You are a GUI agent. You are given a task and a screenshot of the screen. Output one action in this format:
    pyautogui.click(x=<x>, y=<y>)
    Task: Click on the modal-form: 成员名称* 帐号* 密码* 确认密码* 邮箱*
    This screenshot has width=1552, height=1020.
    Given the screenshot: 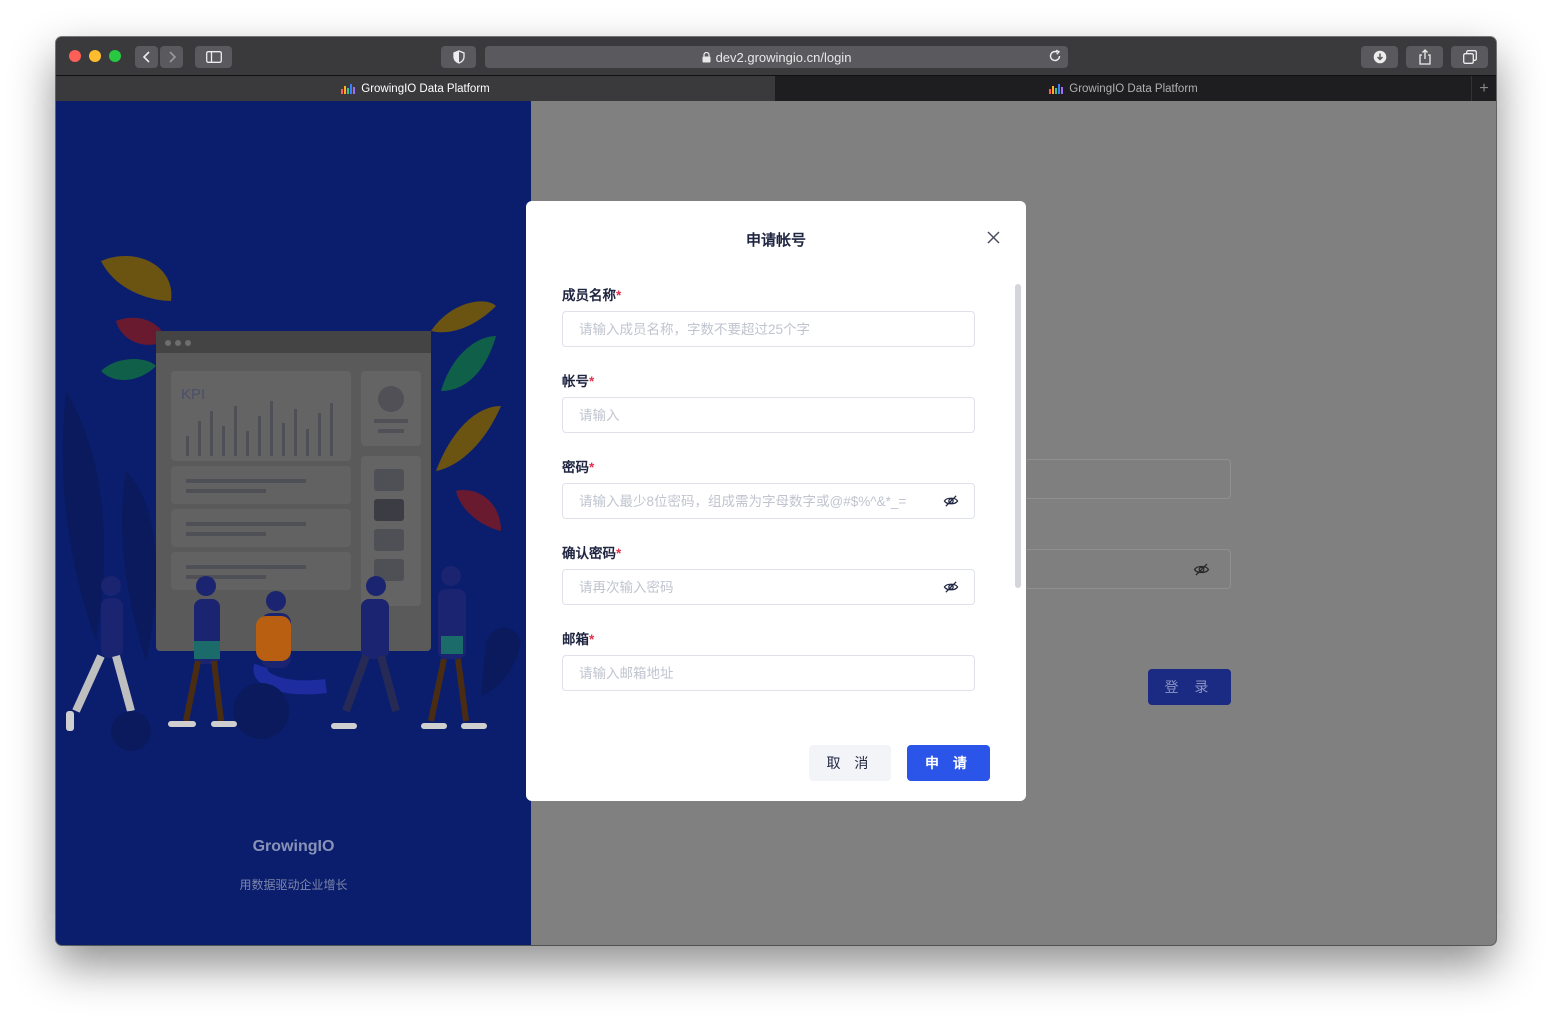 What is the action you would take?
    pyautogui.click(x=768, y=497)
    